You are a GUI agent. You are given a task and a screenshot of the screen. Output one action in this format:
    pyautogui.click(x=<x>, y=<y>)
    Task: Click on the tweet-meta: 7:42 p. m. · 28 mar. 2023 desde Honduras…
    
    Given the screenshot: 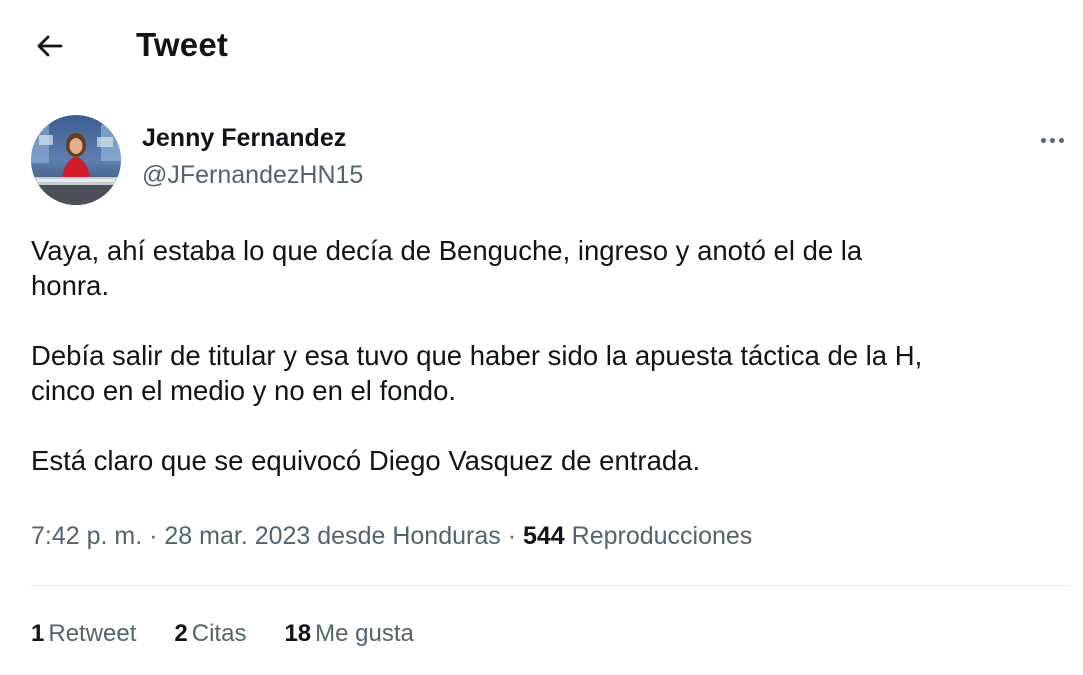 What is the action you would take?
    pyautogui.click(x=391, y=536)
    